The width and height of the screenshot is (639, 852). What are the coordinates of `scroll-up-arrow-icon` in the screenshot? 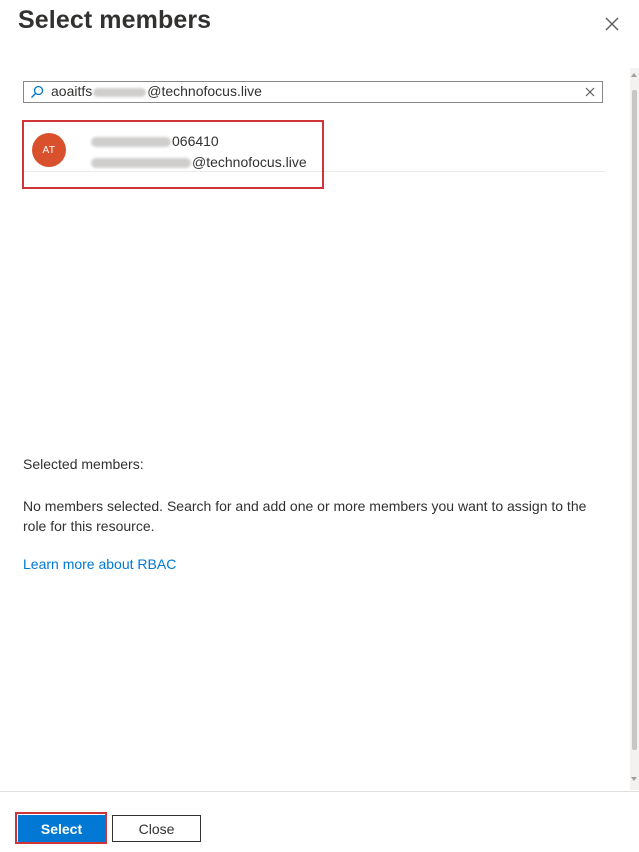 It's located at (634, 75).